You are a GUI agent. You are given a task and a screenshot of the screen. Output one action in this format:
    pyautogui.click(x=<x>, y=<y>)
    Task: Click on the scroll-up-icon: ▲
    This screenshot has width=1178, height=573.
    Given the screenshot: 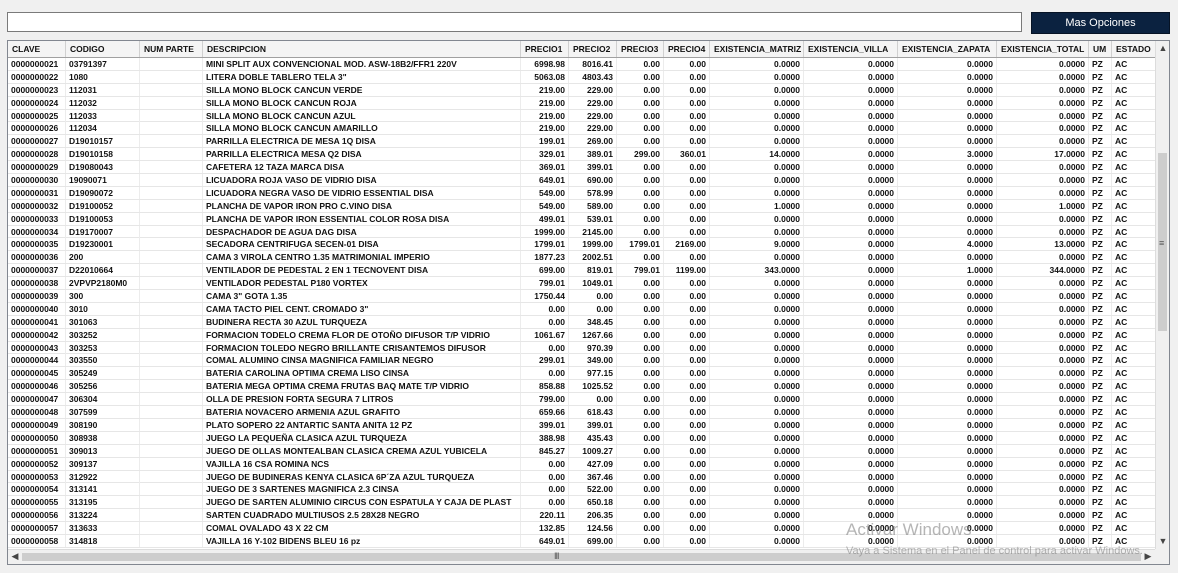 What is the action you would take?
    pyautogui.click(x=1162, y=48)
    